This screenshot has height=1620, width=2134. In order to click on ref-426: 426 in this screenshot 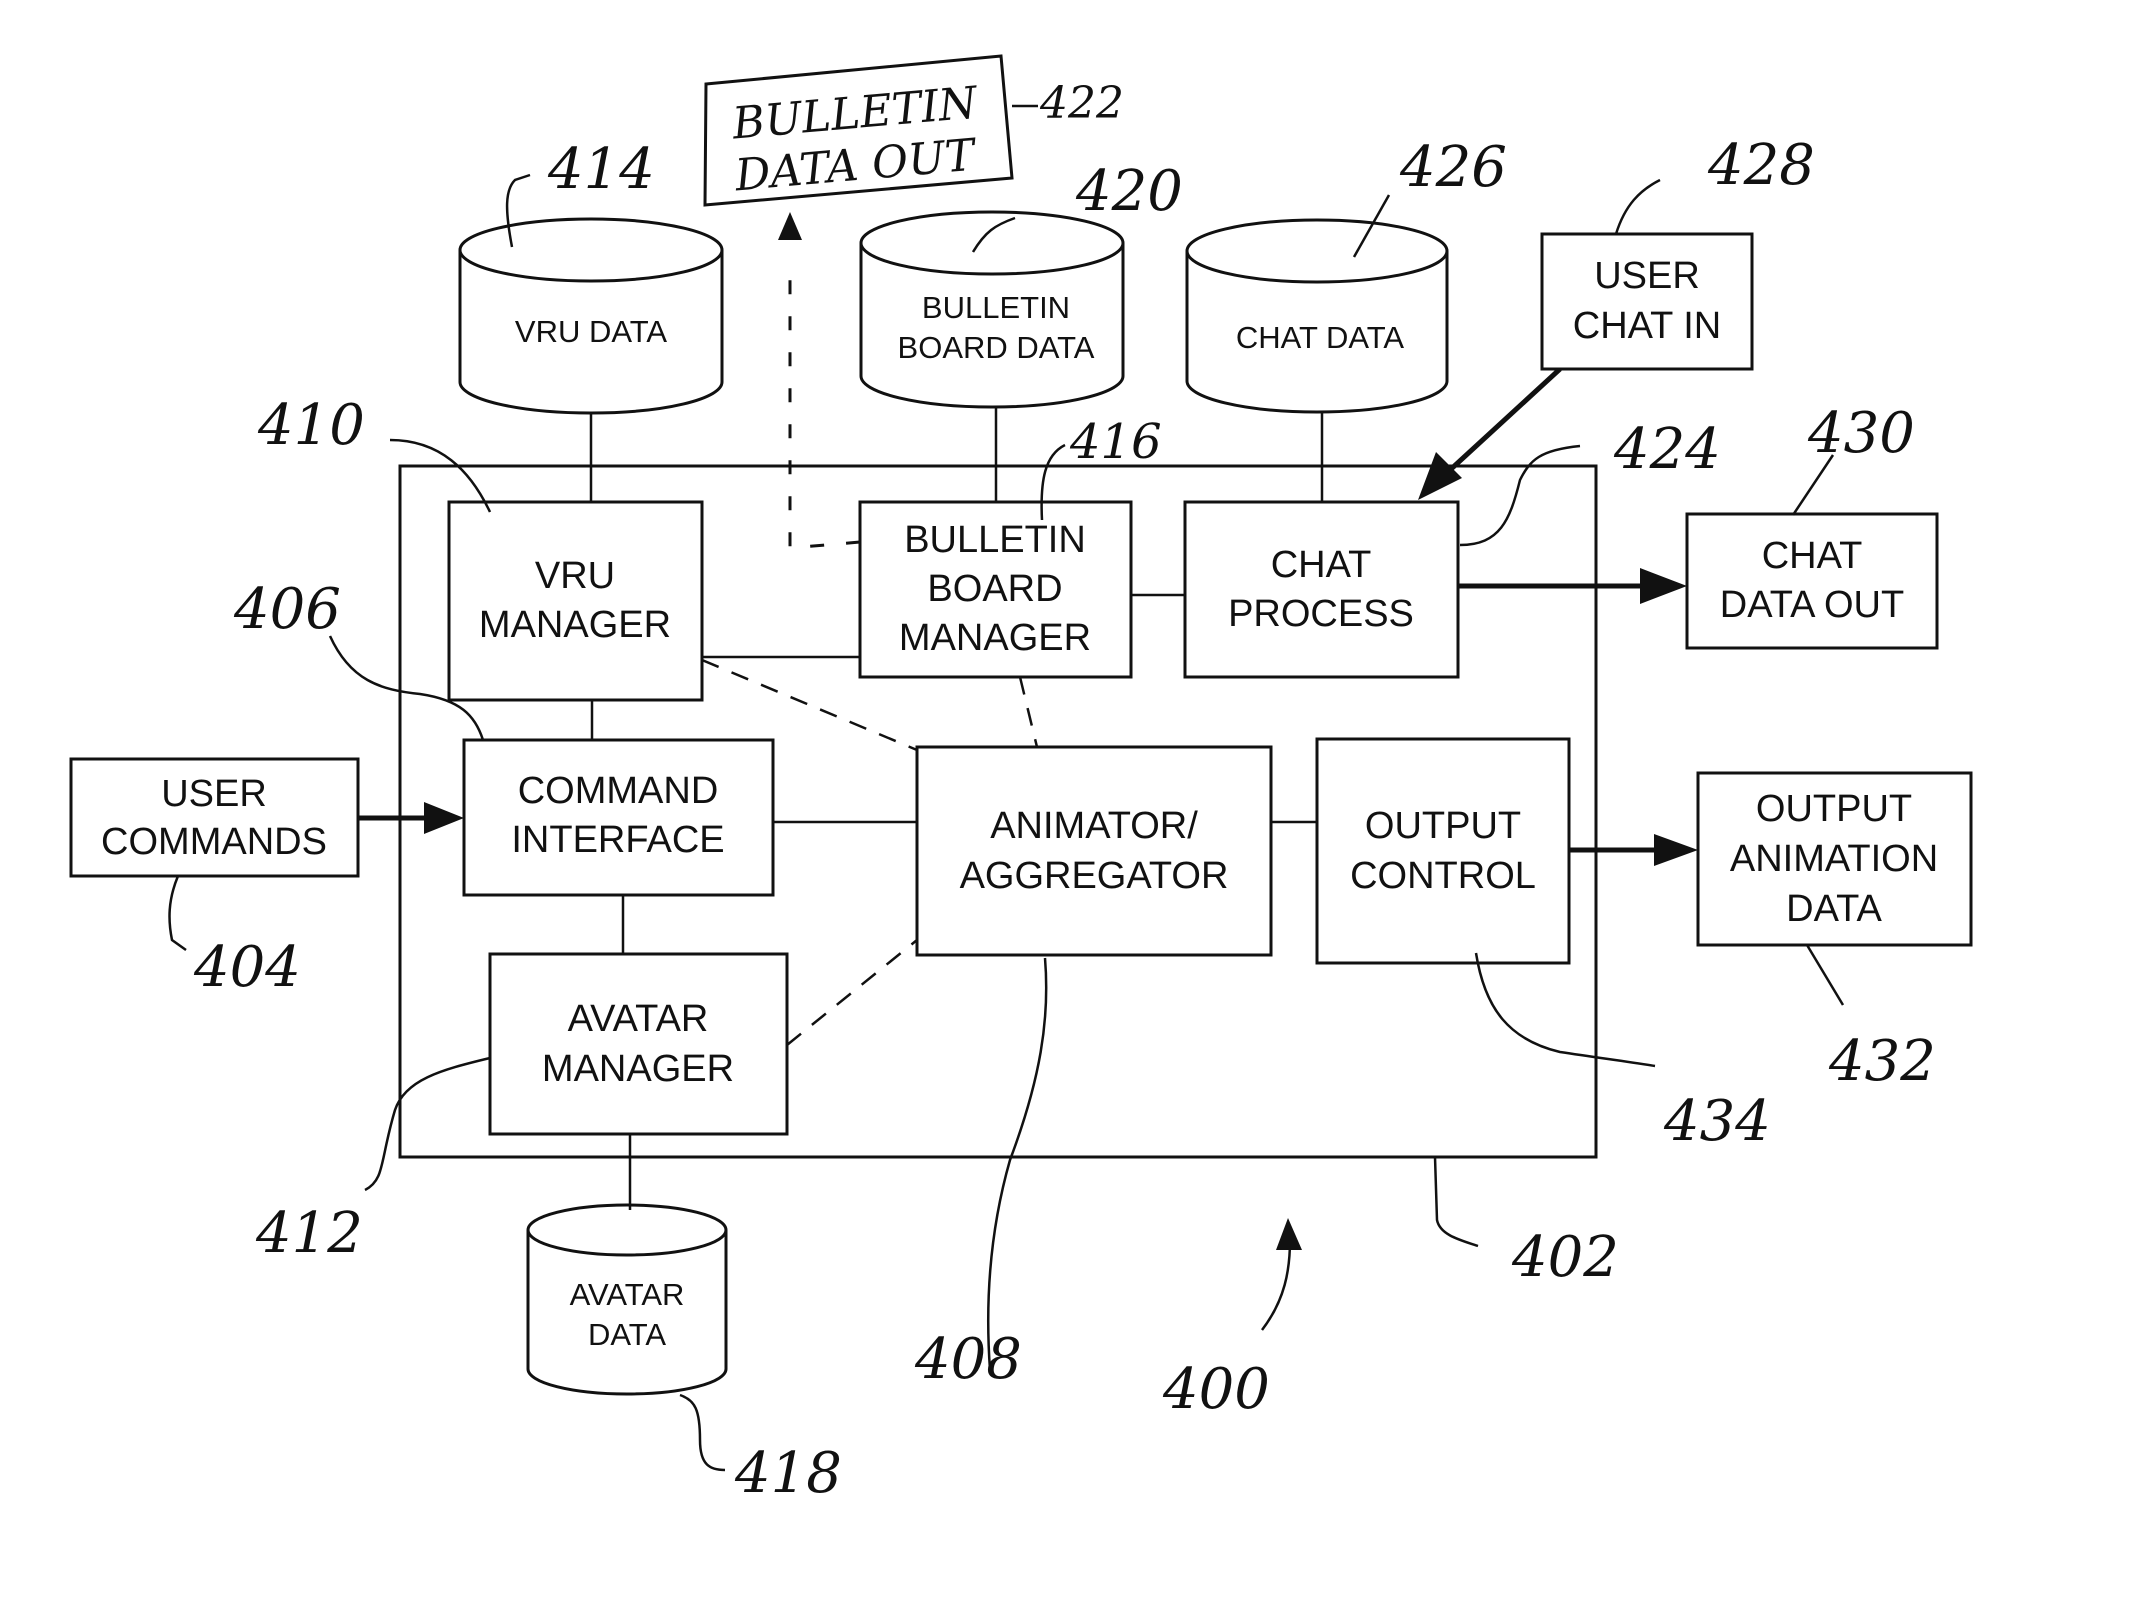, I will do `click(1453, 167)`.